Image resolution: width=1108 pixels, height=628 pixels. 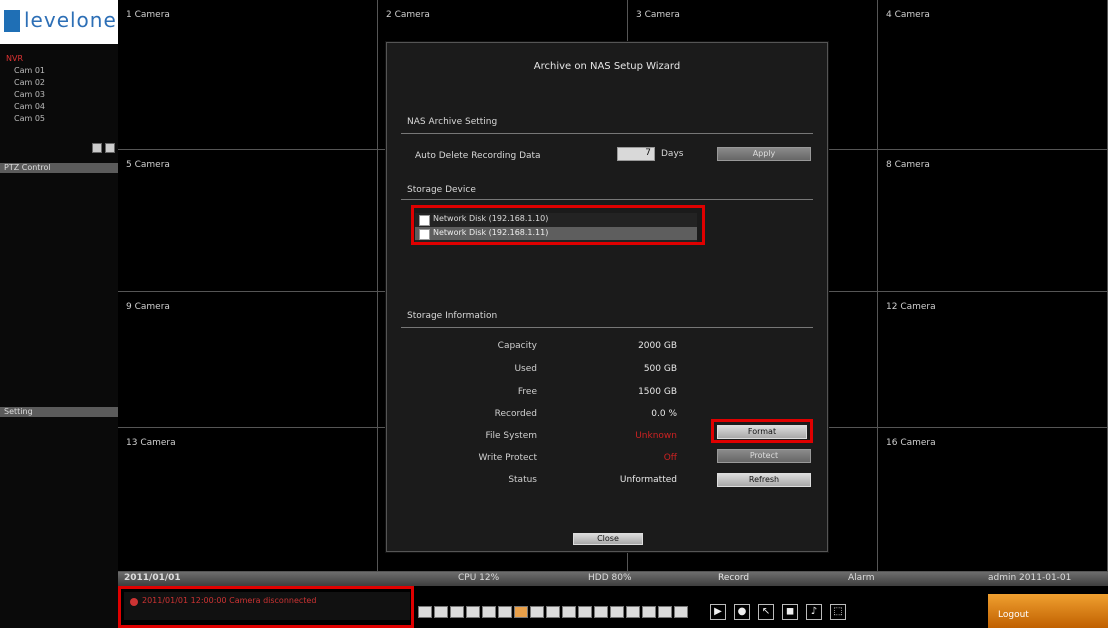 I want to click on status-user: admin 2011-01-01, so click(x=1030, y=578).